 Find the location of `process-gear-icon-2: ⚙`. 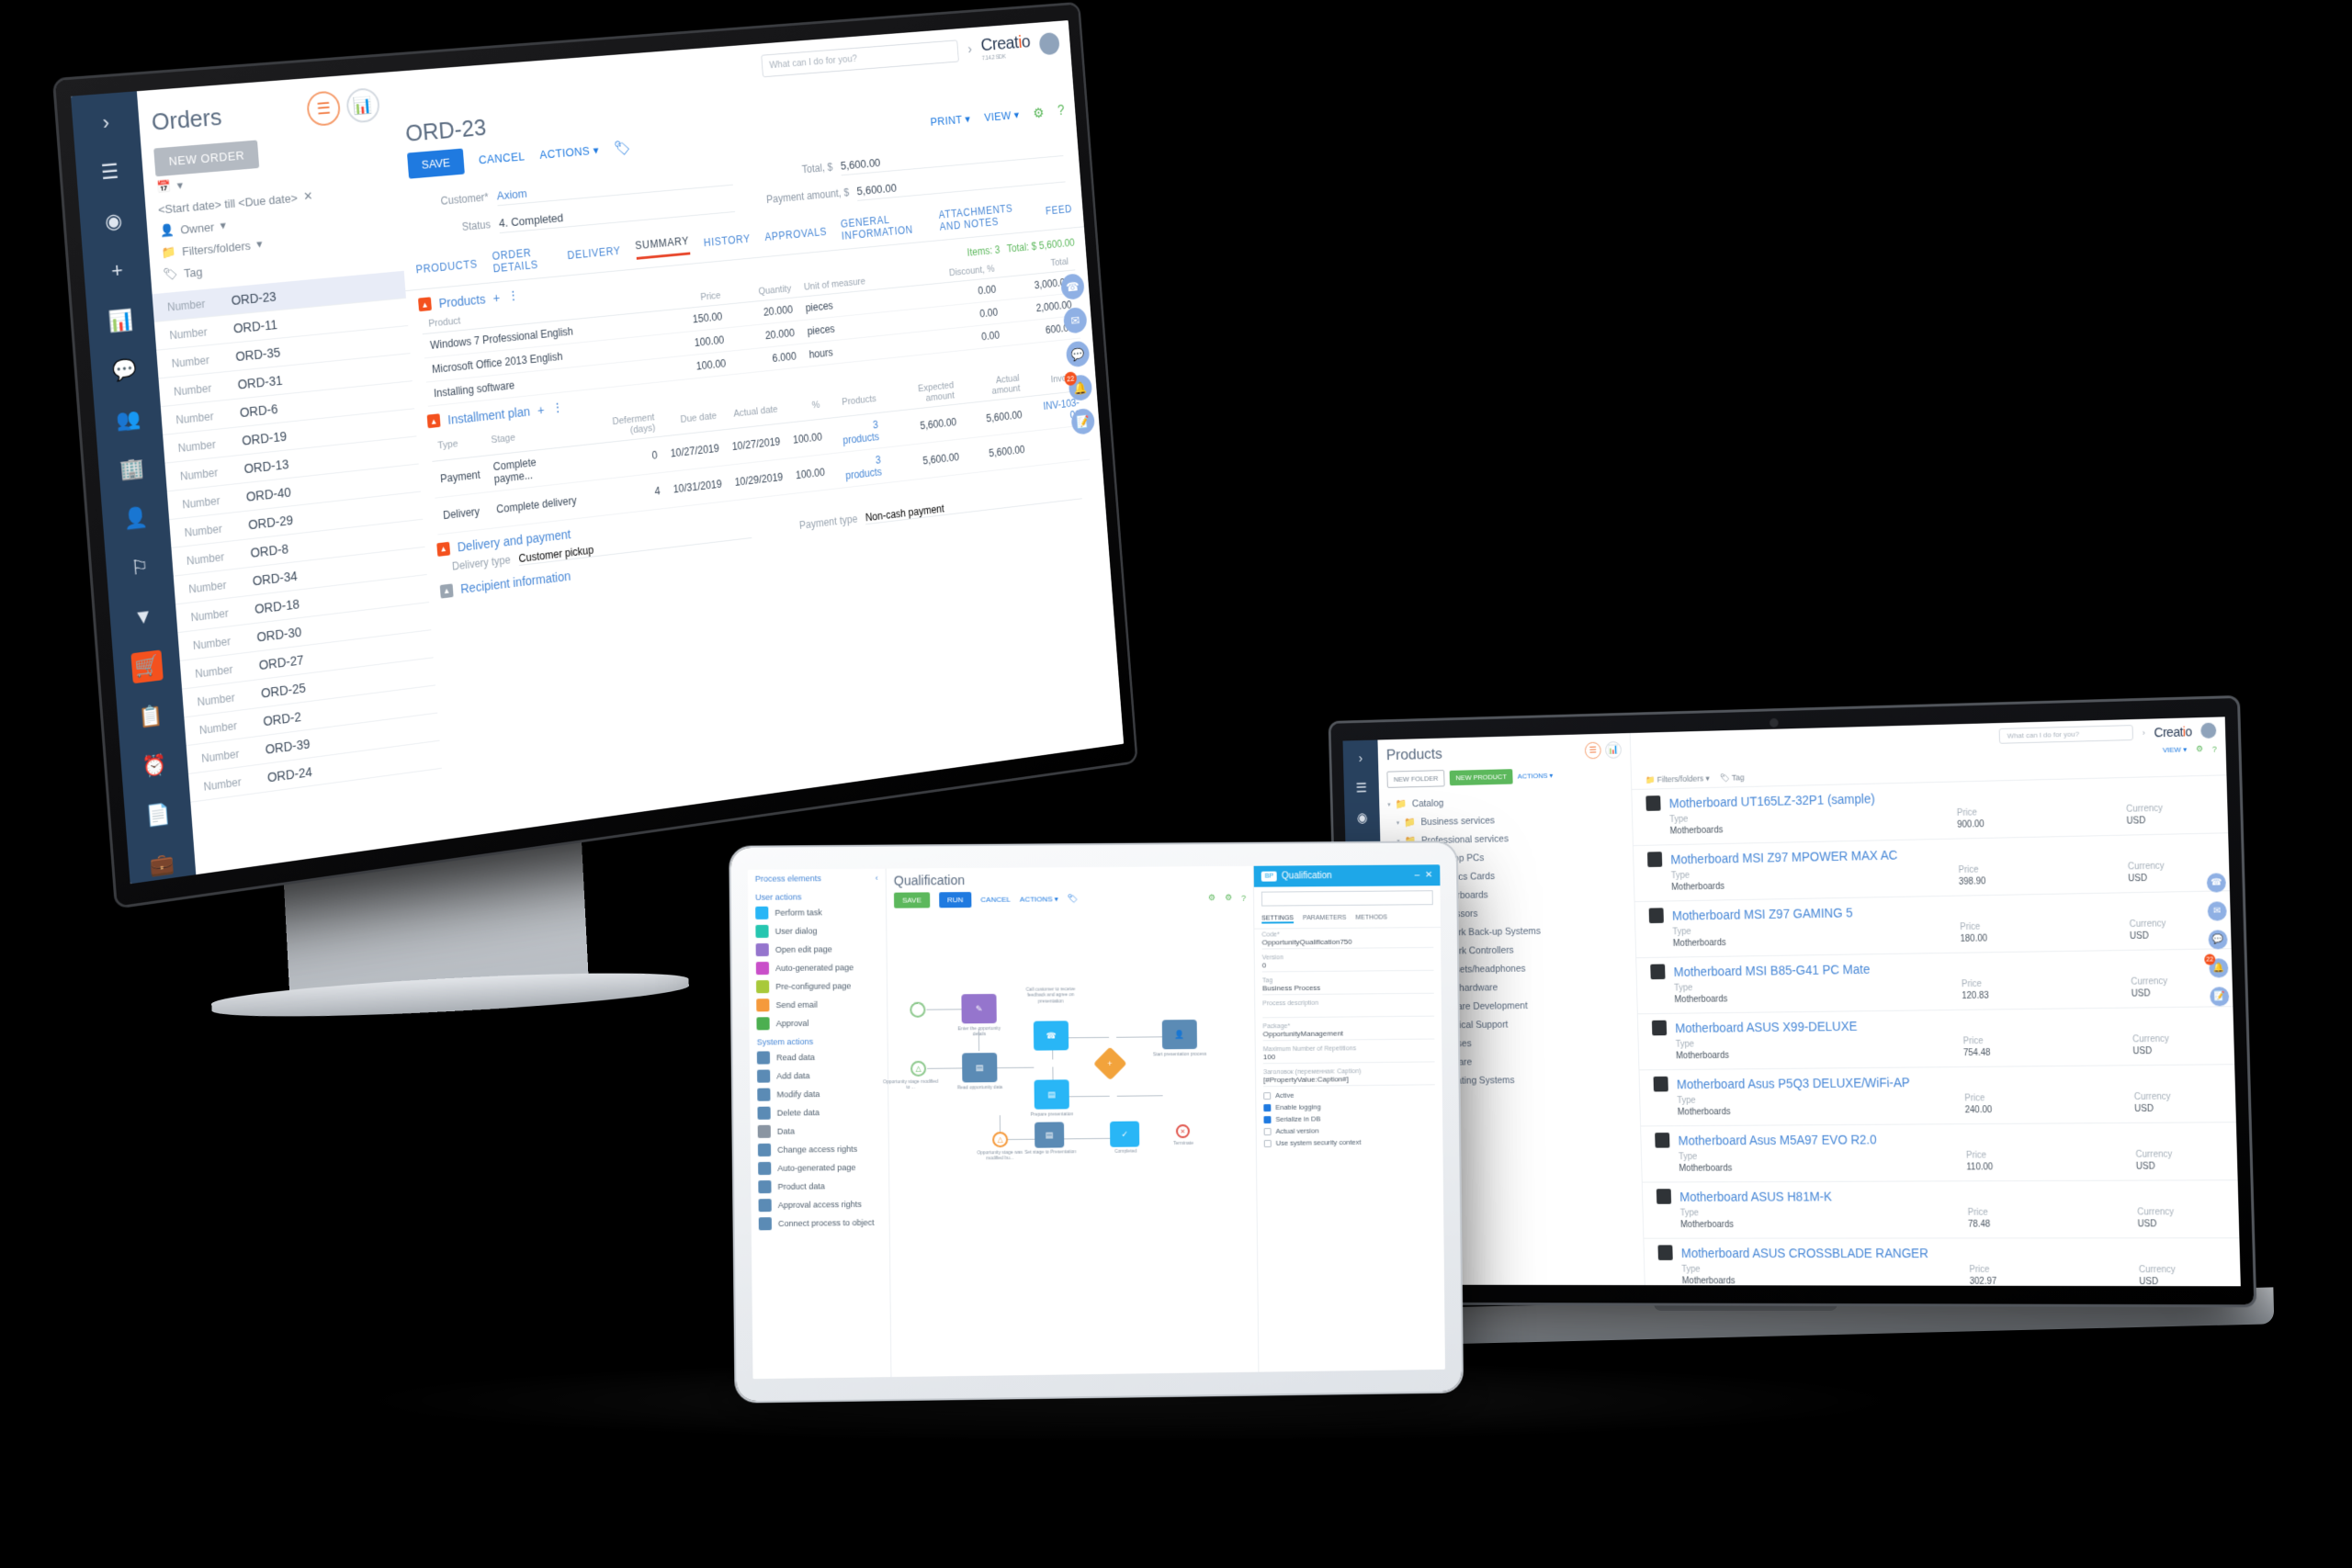

process-gear-icon-2: ⚙ is located at coordinates (1229, 898).